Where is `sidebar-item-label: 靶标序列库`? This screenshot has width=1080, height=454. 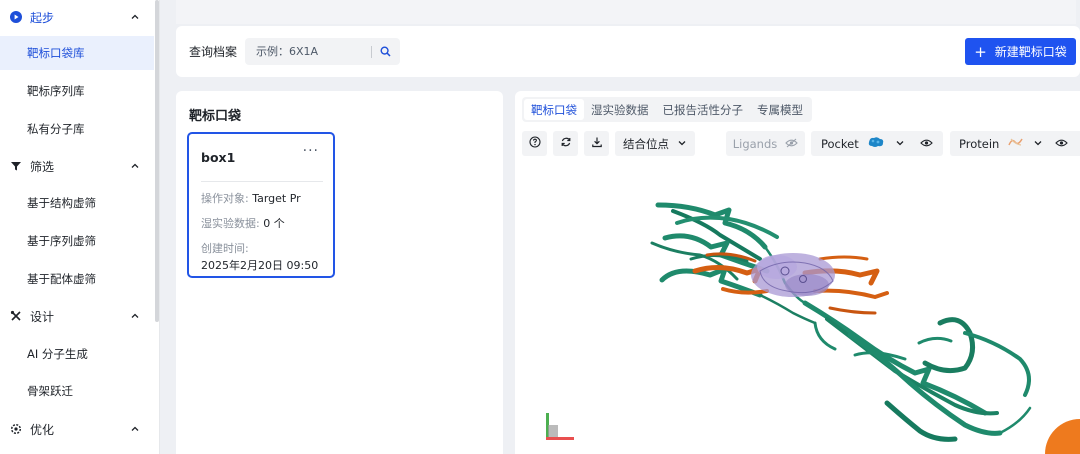
sidebar-item-label: 靶标序列库 is located at coordinates (56, 91).